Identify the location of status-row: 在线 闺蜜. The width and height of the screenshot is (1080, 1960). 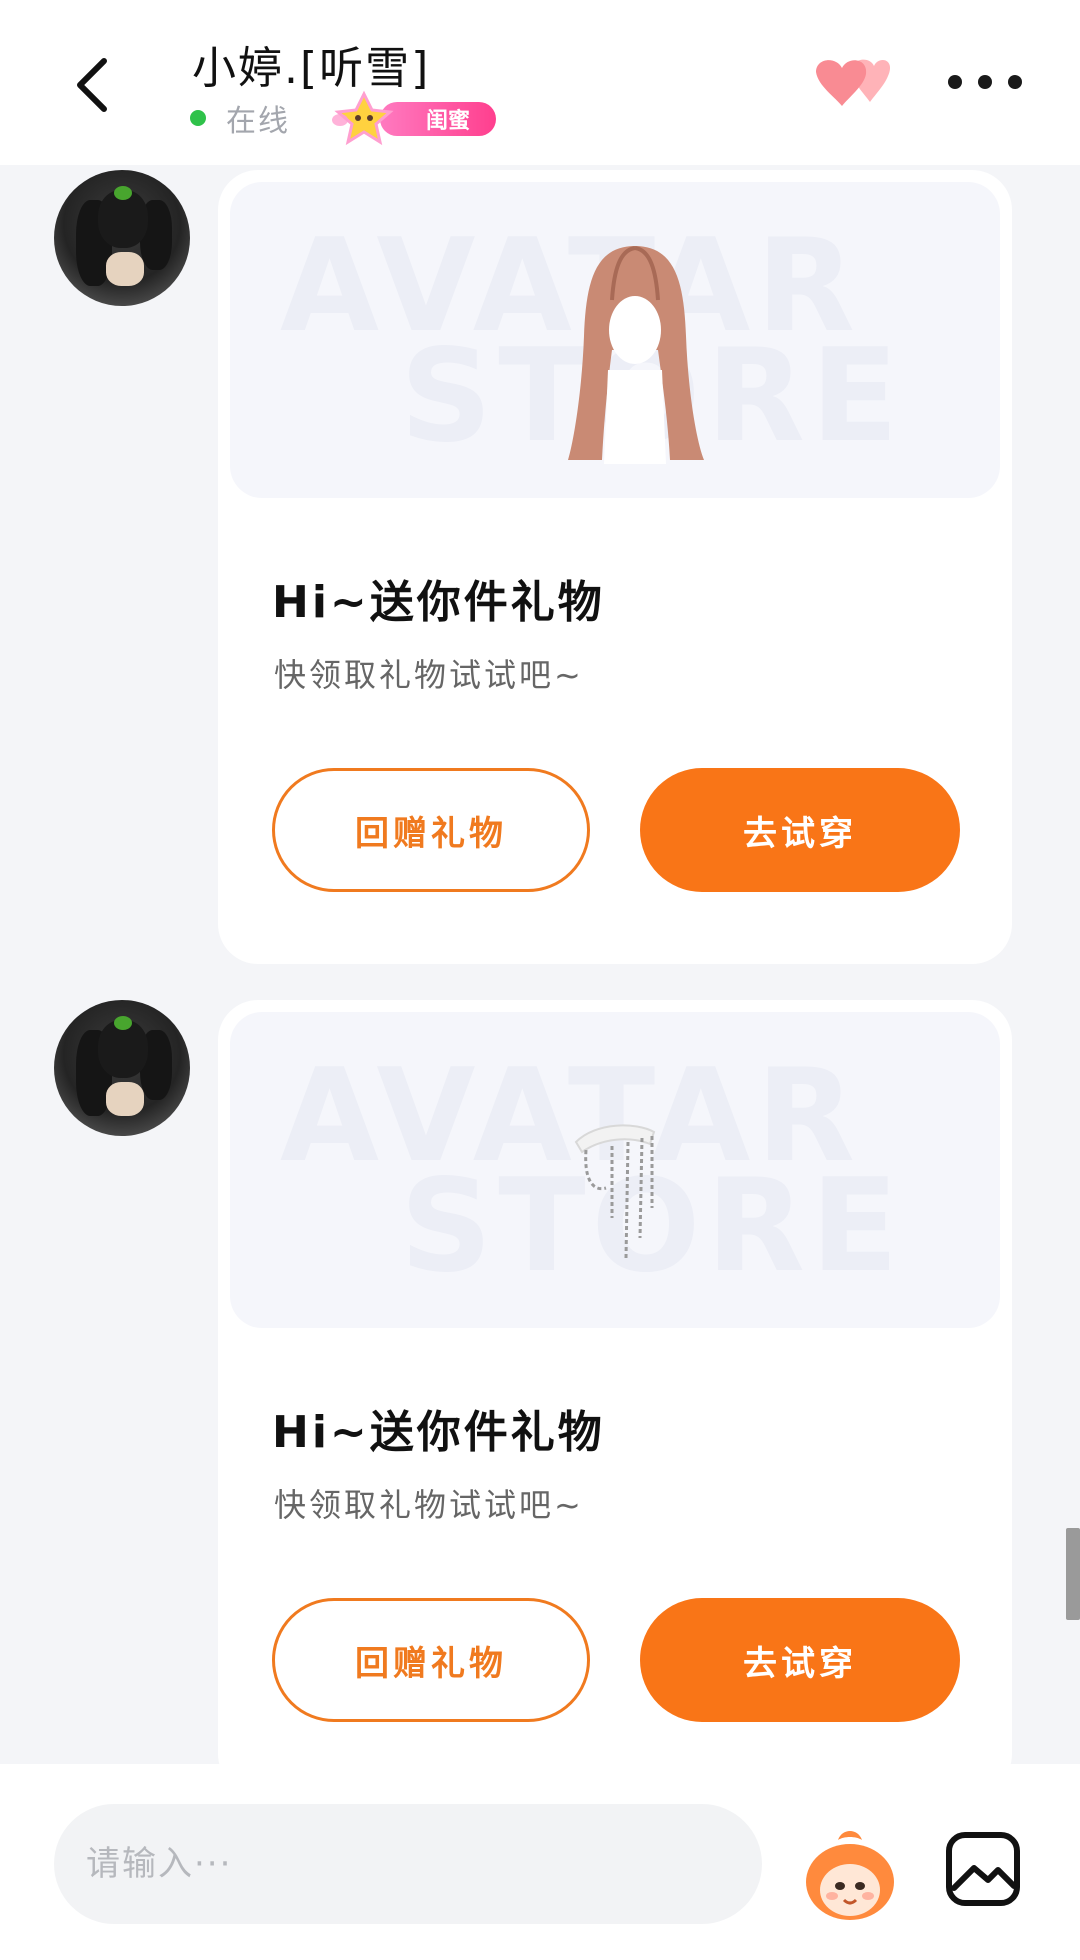
(343, 118).